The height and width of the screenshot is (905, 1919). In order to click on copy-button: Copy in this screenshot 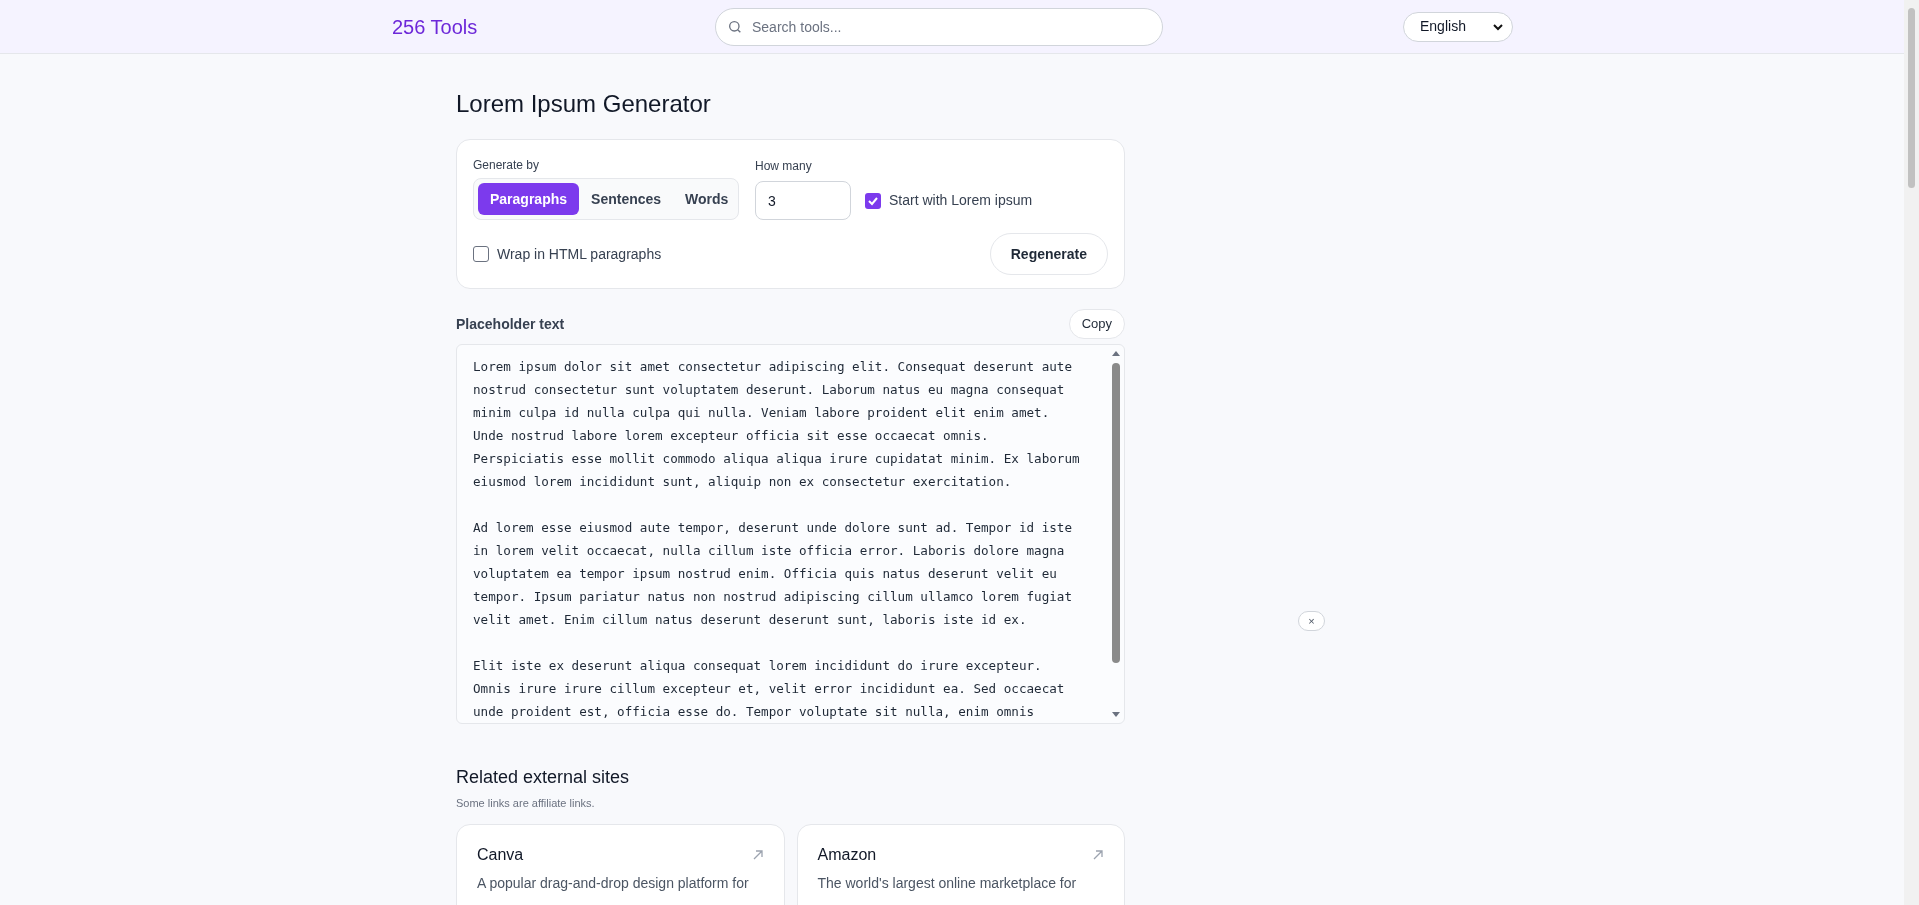, I will do `click(1096, 324)`.